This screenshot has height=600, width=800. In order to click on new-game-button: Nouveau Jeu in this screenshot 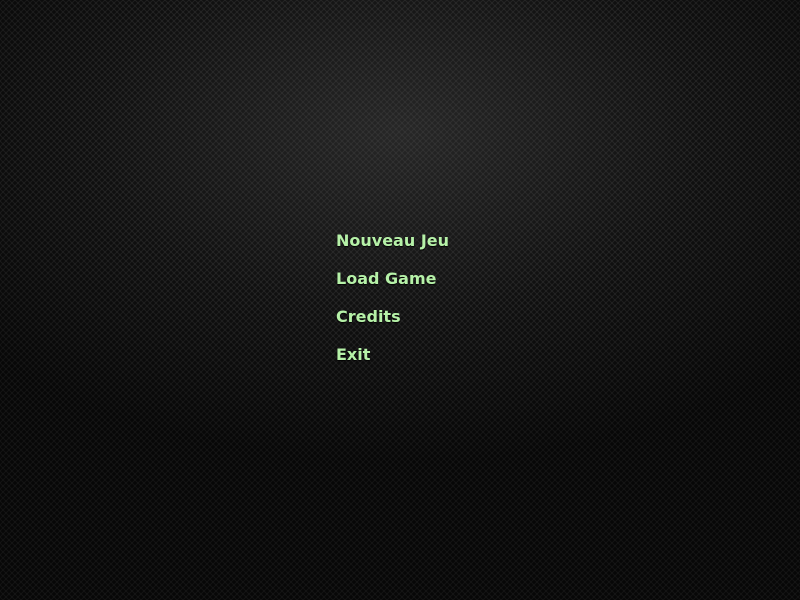, I will do `click(392, 247)`.